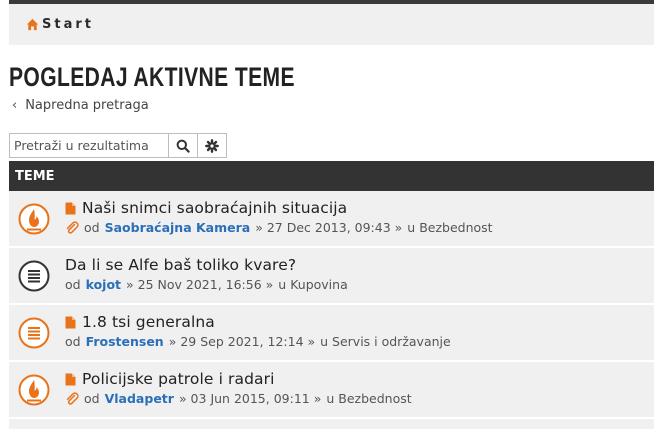 This screenshot has height=429, width=654. Describe the element at coordinates (139, 398) in the screenshot. I see `topic-author: Vladapetr` at that location.